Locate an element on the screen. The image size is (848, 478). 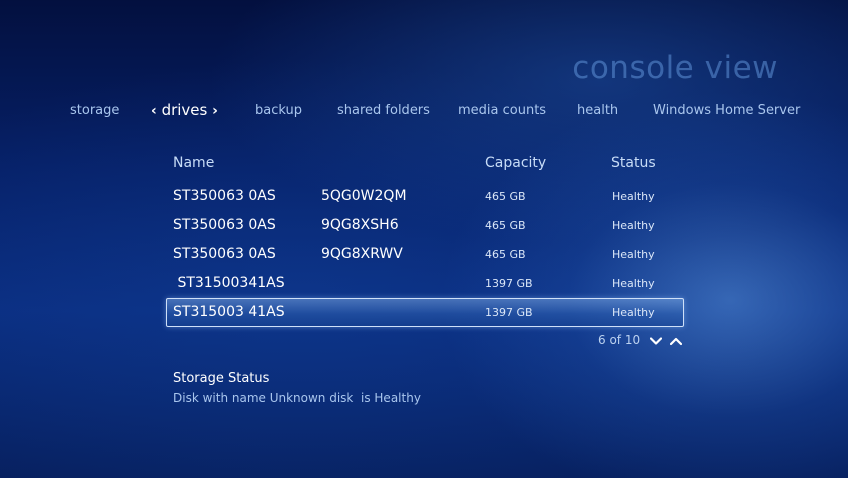
drive-name: ST31500341AS is located at coordinates (229, 283).